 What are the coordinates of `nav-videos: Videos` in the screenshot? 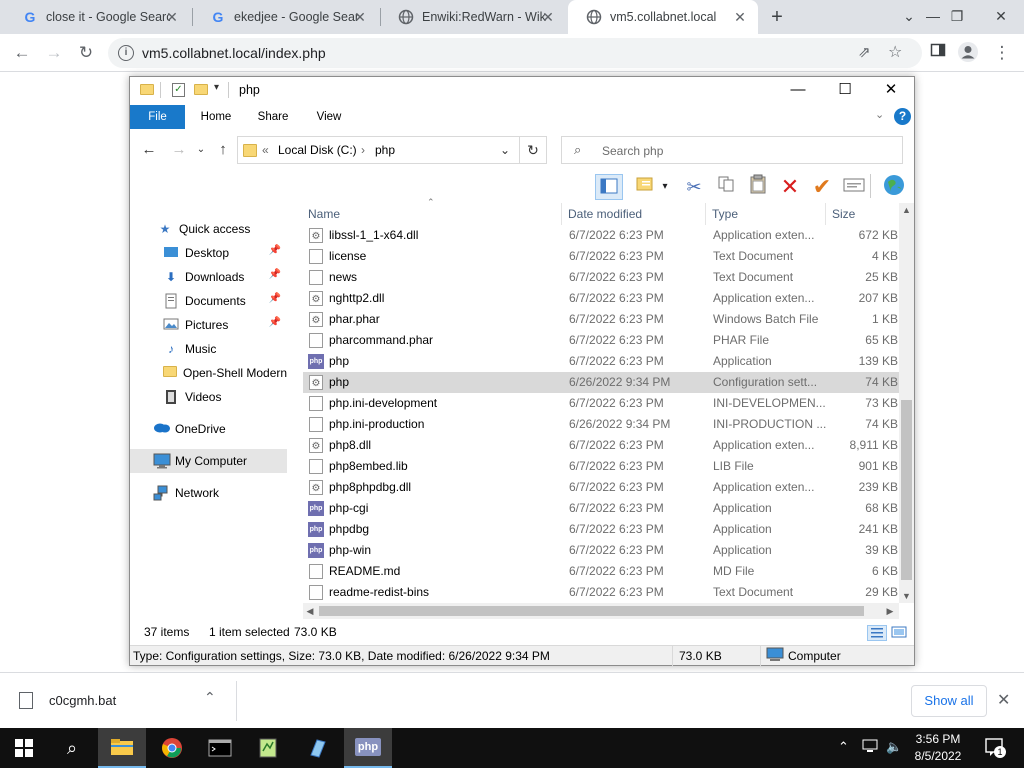 It's located at (208, 397).